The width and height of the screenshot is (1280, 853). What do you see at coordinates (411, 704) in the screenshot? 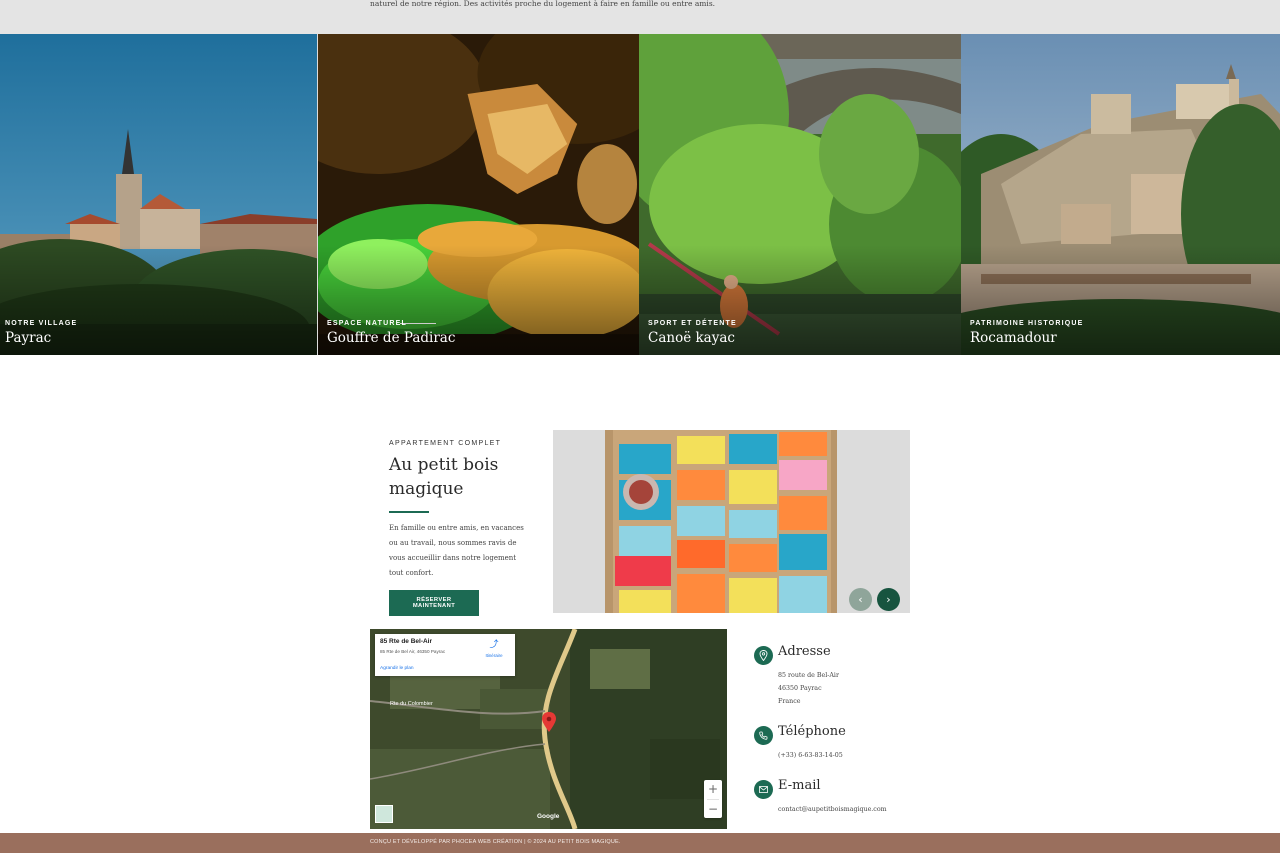
I see `map-road-label: Rte du Colombier` at bounding box center [411, 704].